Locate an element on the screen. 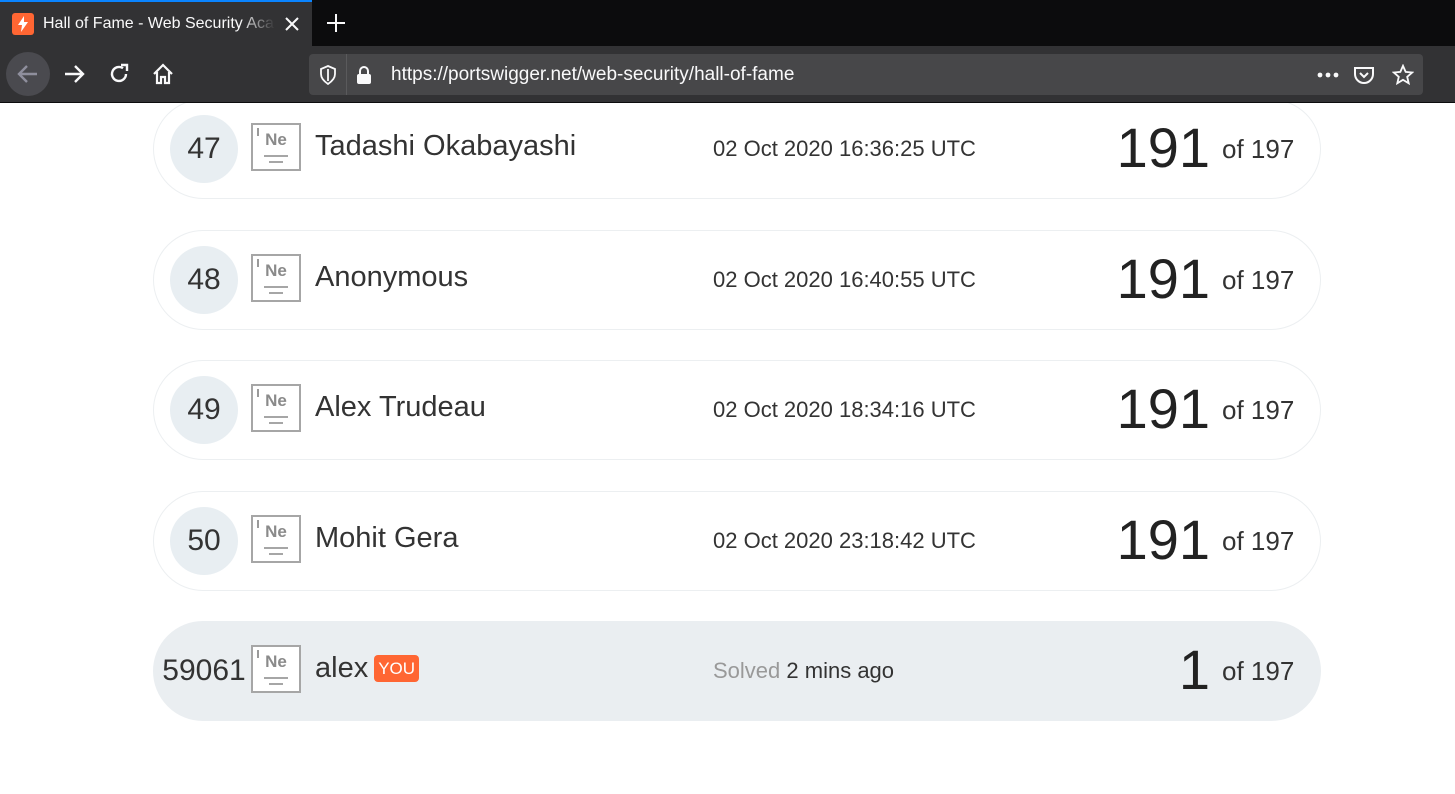 This screenshot has height=794, width=1455. bookmark-star-icon is located at coordinates (1403, 74).